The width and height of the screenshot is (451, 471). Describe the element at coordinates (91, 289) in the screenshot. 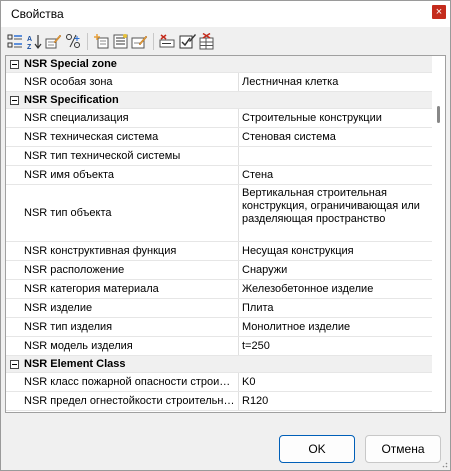

I see `property-name: NSR категория материала` at that location.